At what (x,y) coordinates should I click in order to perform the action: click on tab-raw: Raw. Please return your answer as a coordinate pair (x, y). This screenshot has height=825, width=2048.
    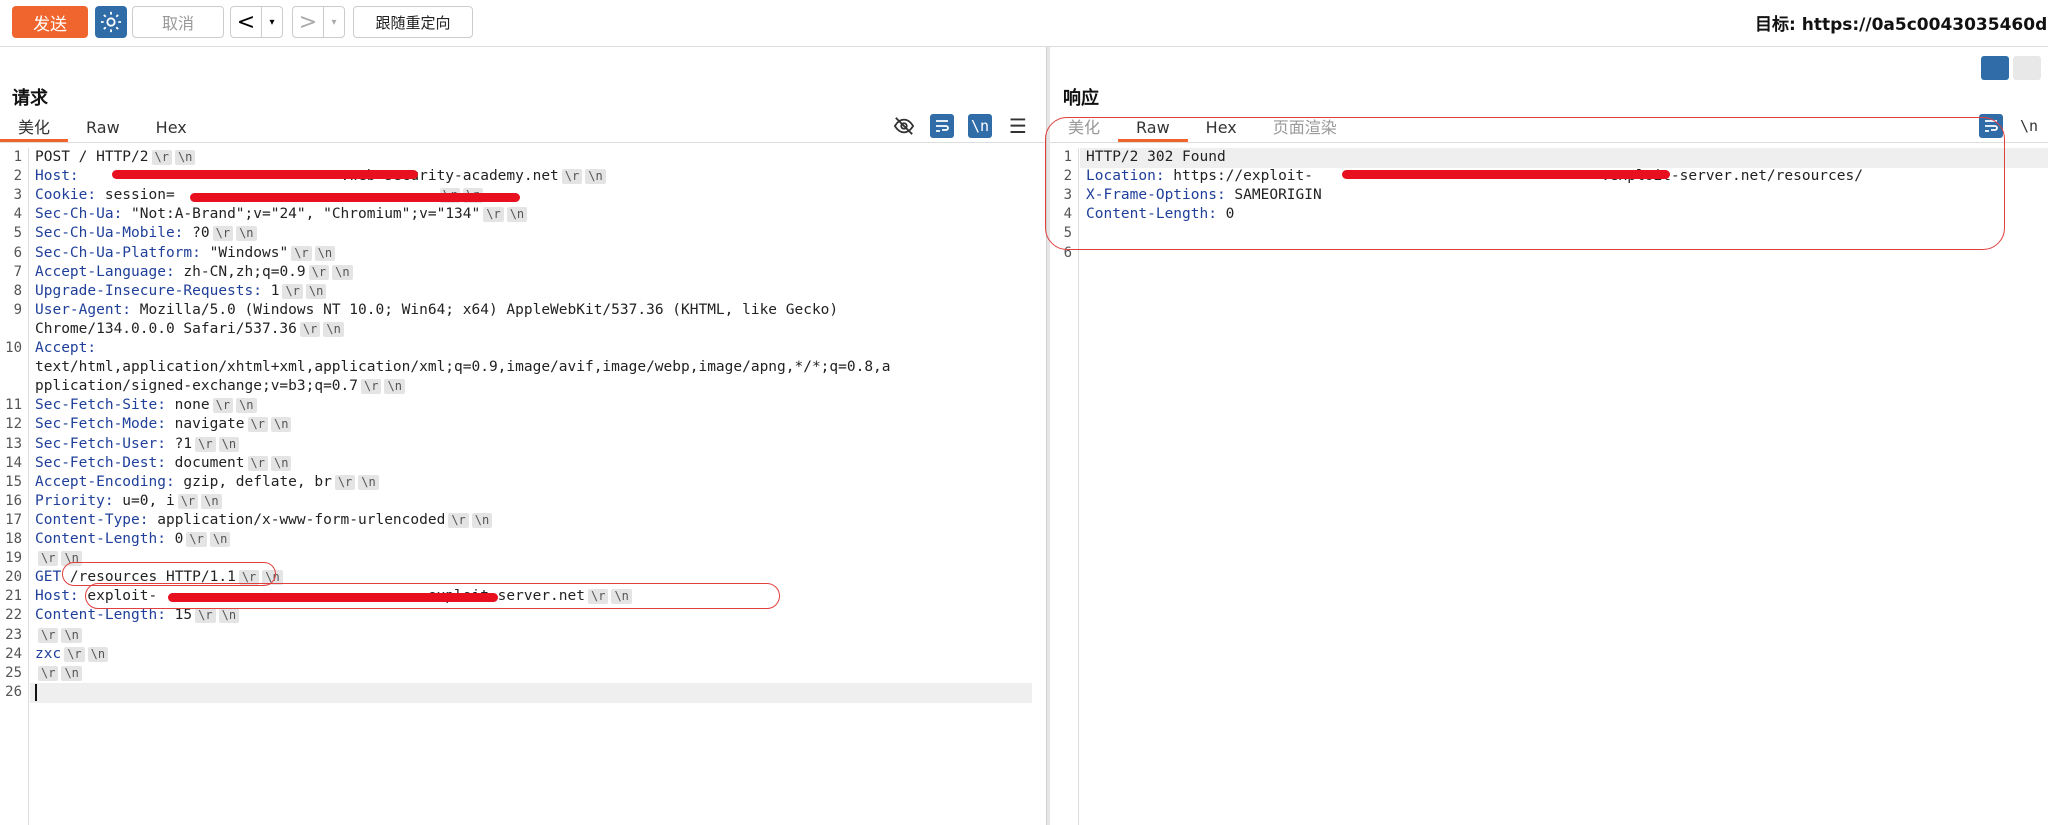
    Looking at the image, I should click on (103, 128).